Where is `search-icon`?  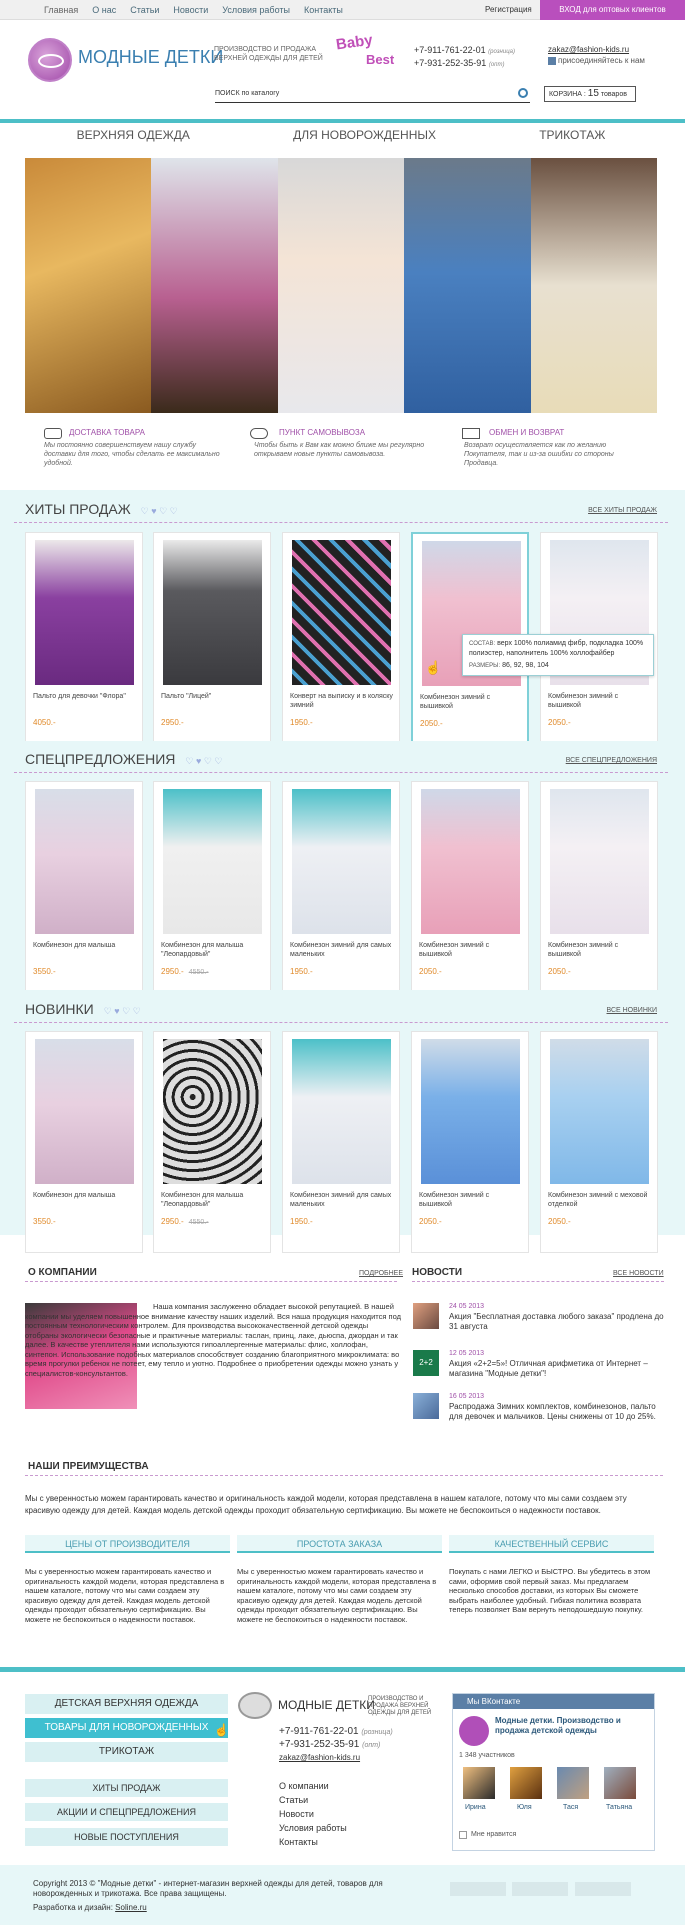
search-icon is located at coordinates (523, 93).